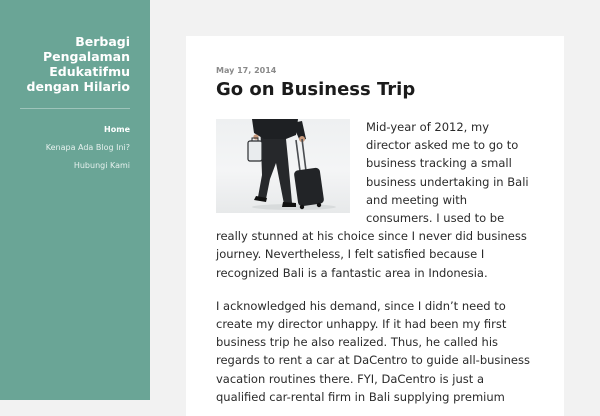  Describe the element at coordinates (375, 71) in the screenshot. I see `post-date: May 17, 2014` at that location.